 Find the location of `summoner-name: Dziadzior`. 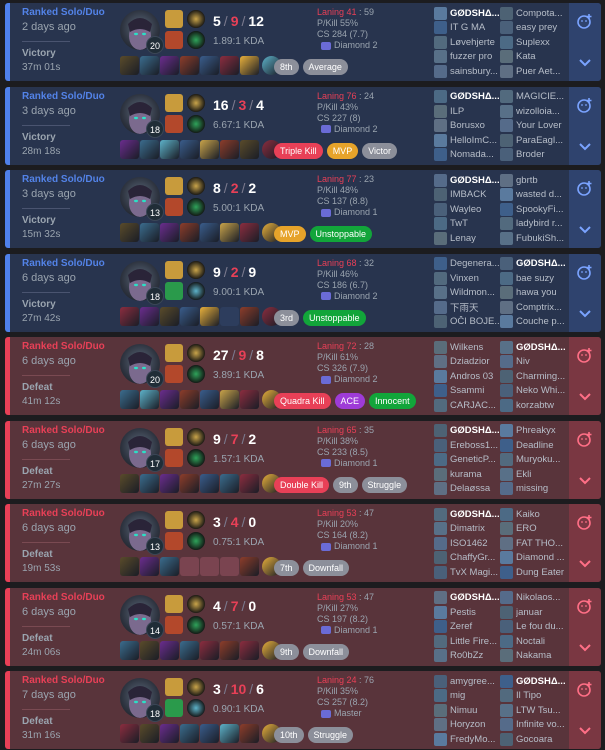

summoner-name: Dziadzior is located at coordinates (476, 361).